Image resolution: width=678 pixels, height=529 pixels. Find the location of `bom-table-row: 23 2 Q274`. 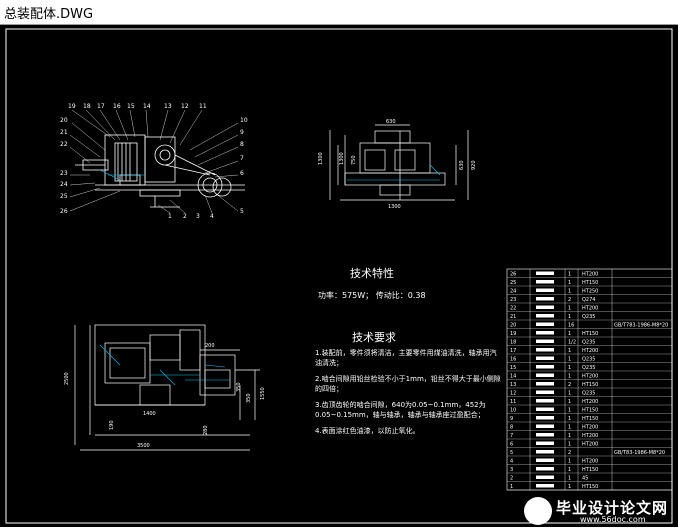

bom-table-row: 23 2 Q274 is located at coordinates (589, 300).